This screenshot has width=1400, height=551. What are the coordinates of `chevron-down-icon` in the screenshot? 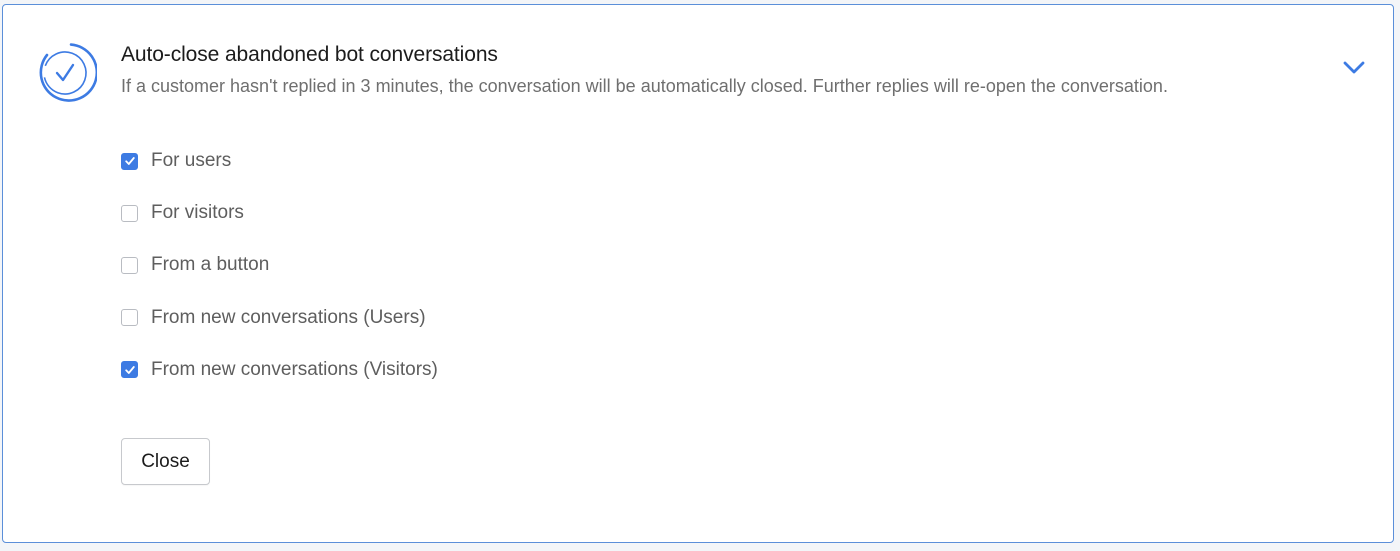 It's located at (1354, 67).